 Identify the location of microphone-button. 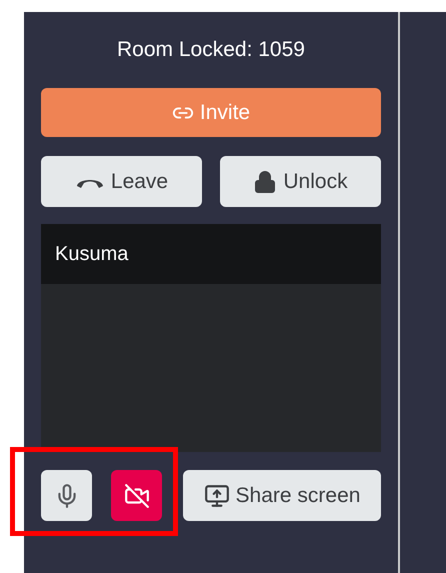
(66, 495).